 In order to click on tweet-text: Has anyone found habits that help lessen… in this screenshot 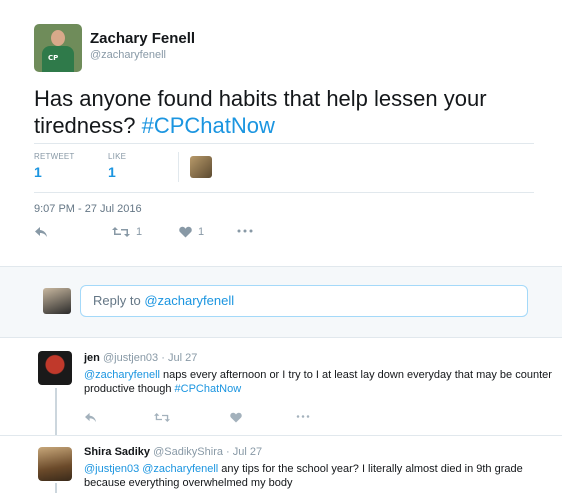, I will do `click(260, 112)`.